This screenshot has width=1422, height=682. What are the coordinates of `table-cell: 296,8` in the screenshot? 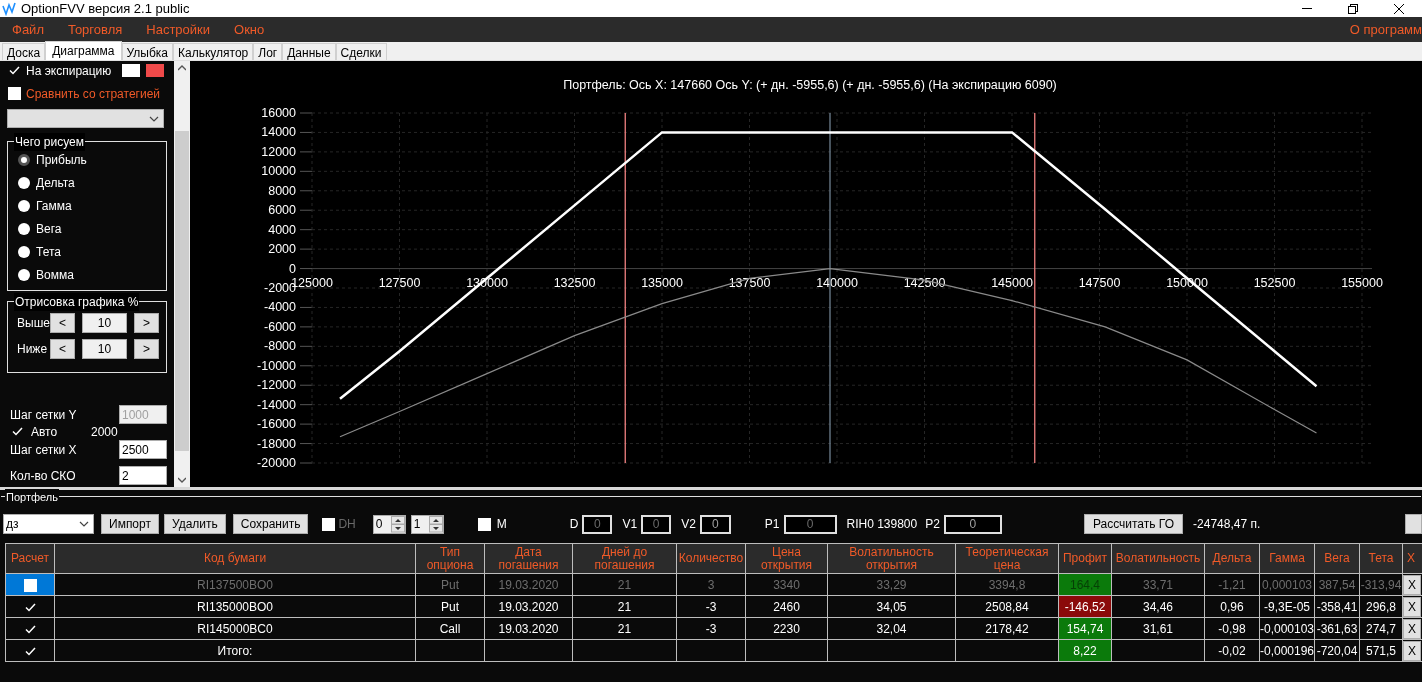 It's located at (1381, 606).